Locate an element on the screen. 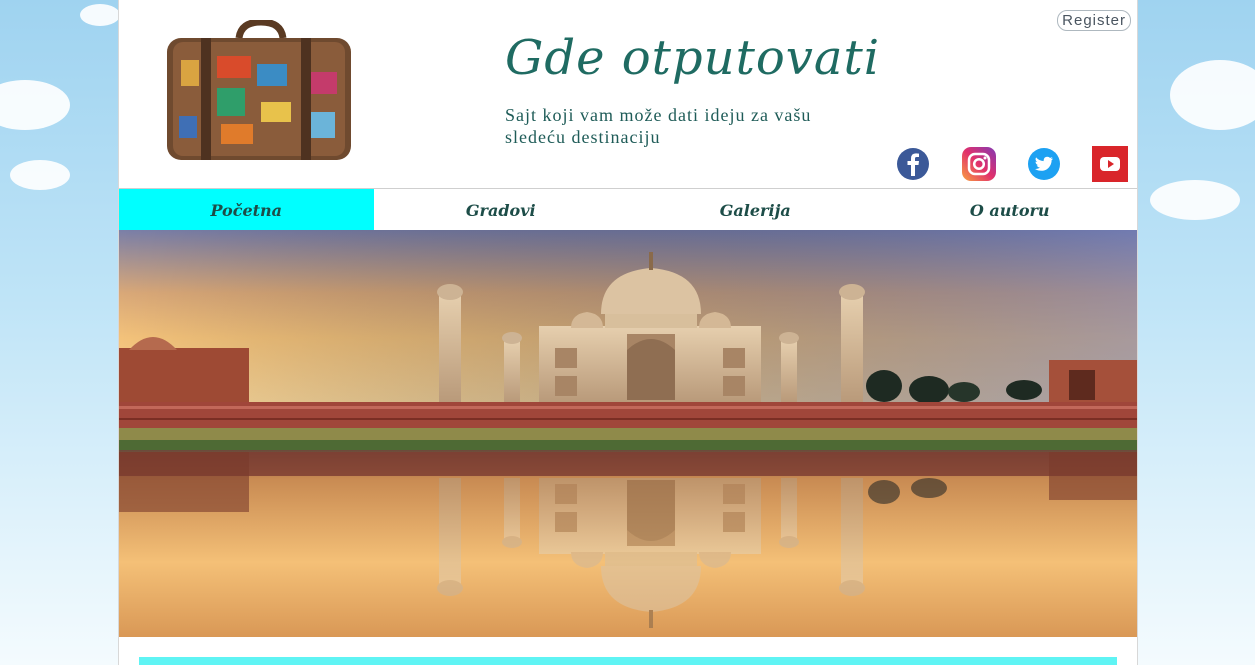 This screenshot has width=1255, height=665. site-title: Gde otputovati is located at coordinates (693, 58).